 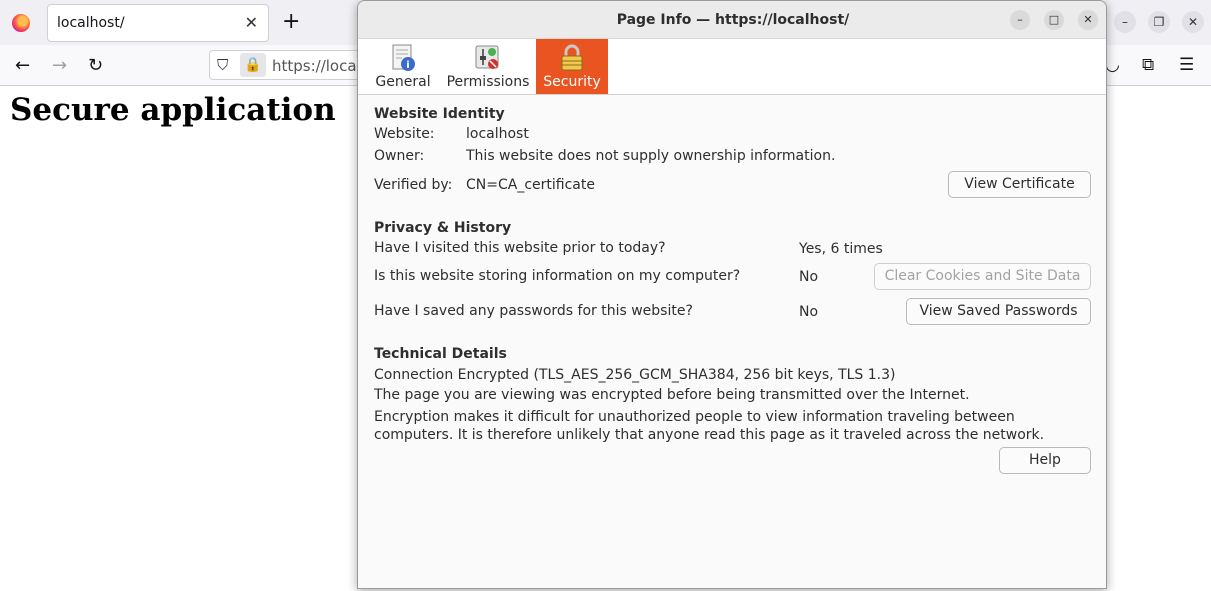 I want to click on tab-security: Security, so click(x=572, y=66).